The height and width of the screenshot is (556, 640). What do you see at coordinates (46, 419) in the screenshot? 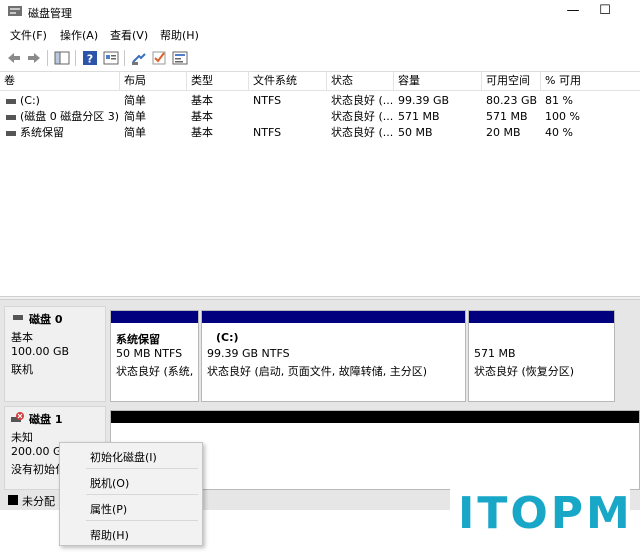
I see `disk-name: 磁盘 1` at bounding box center [46, 419].